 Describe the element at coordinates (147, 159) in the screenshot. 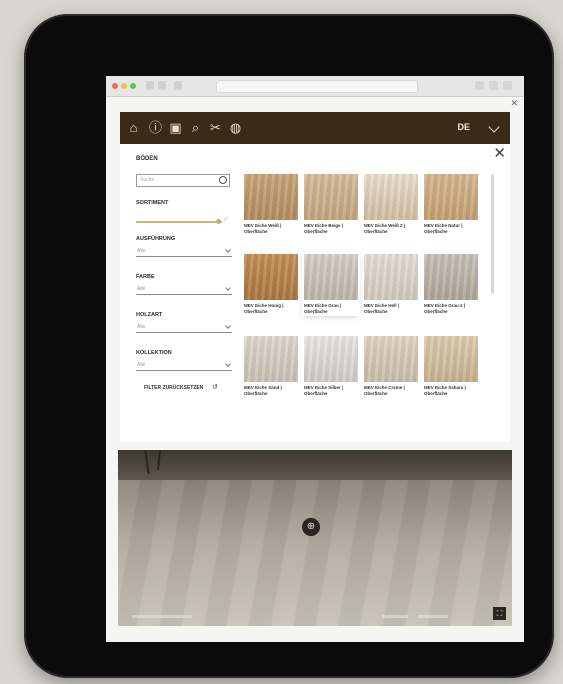

I see `sidebar-title: BÖDEN` at that location.